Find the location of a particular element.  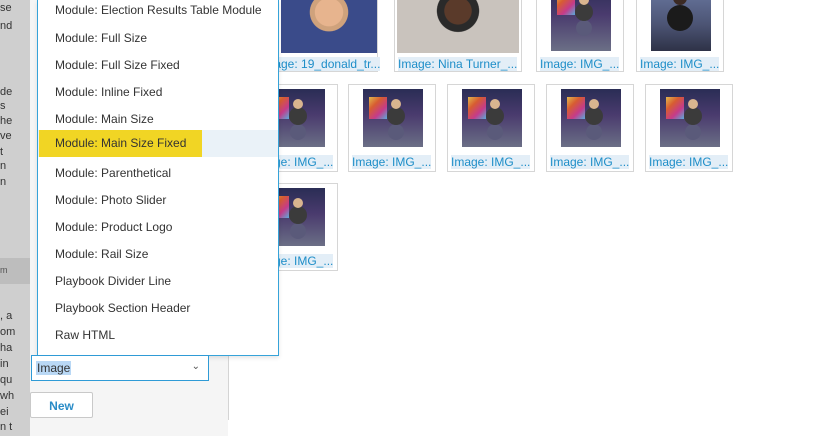

option-label: Module: Product Logo is located at coordinates (114, 227).